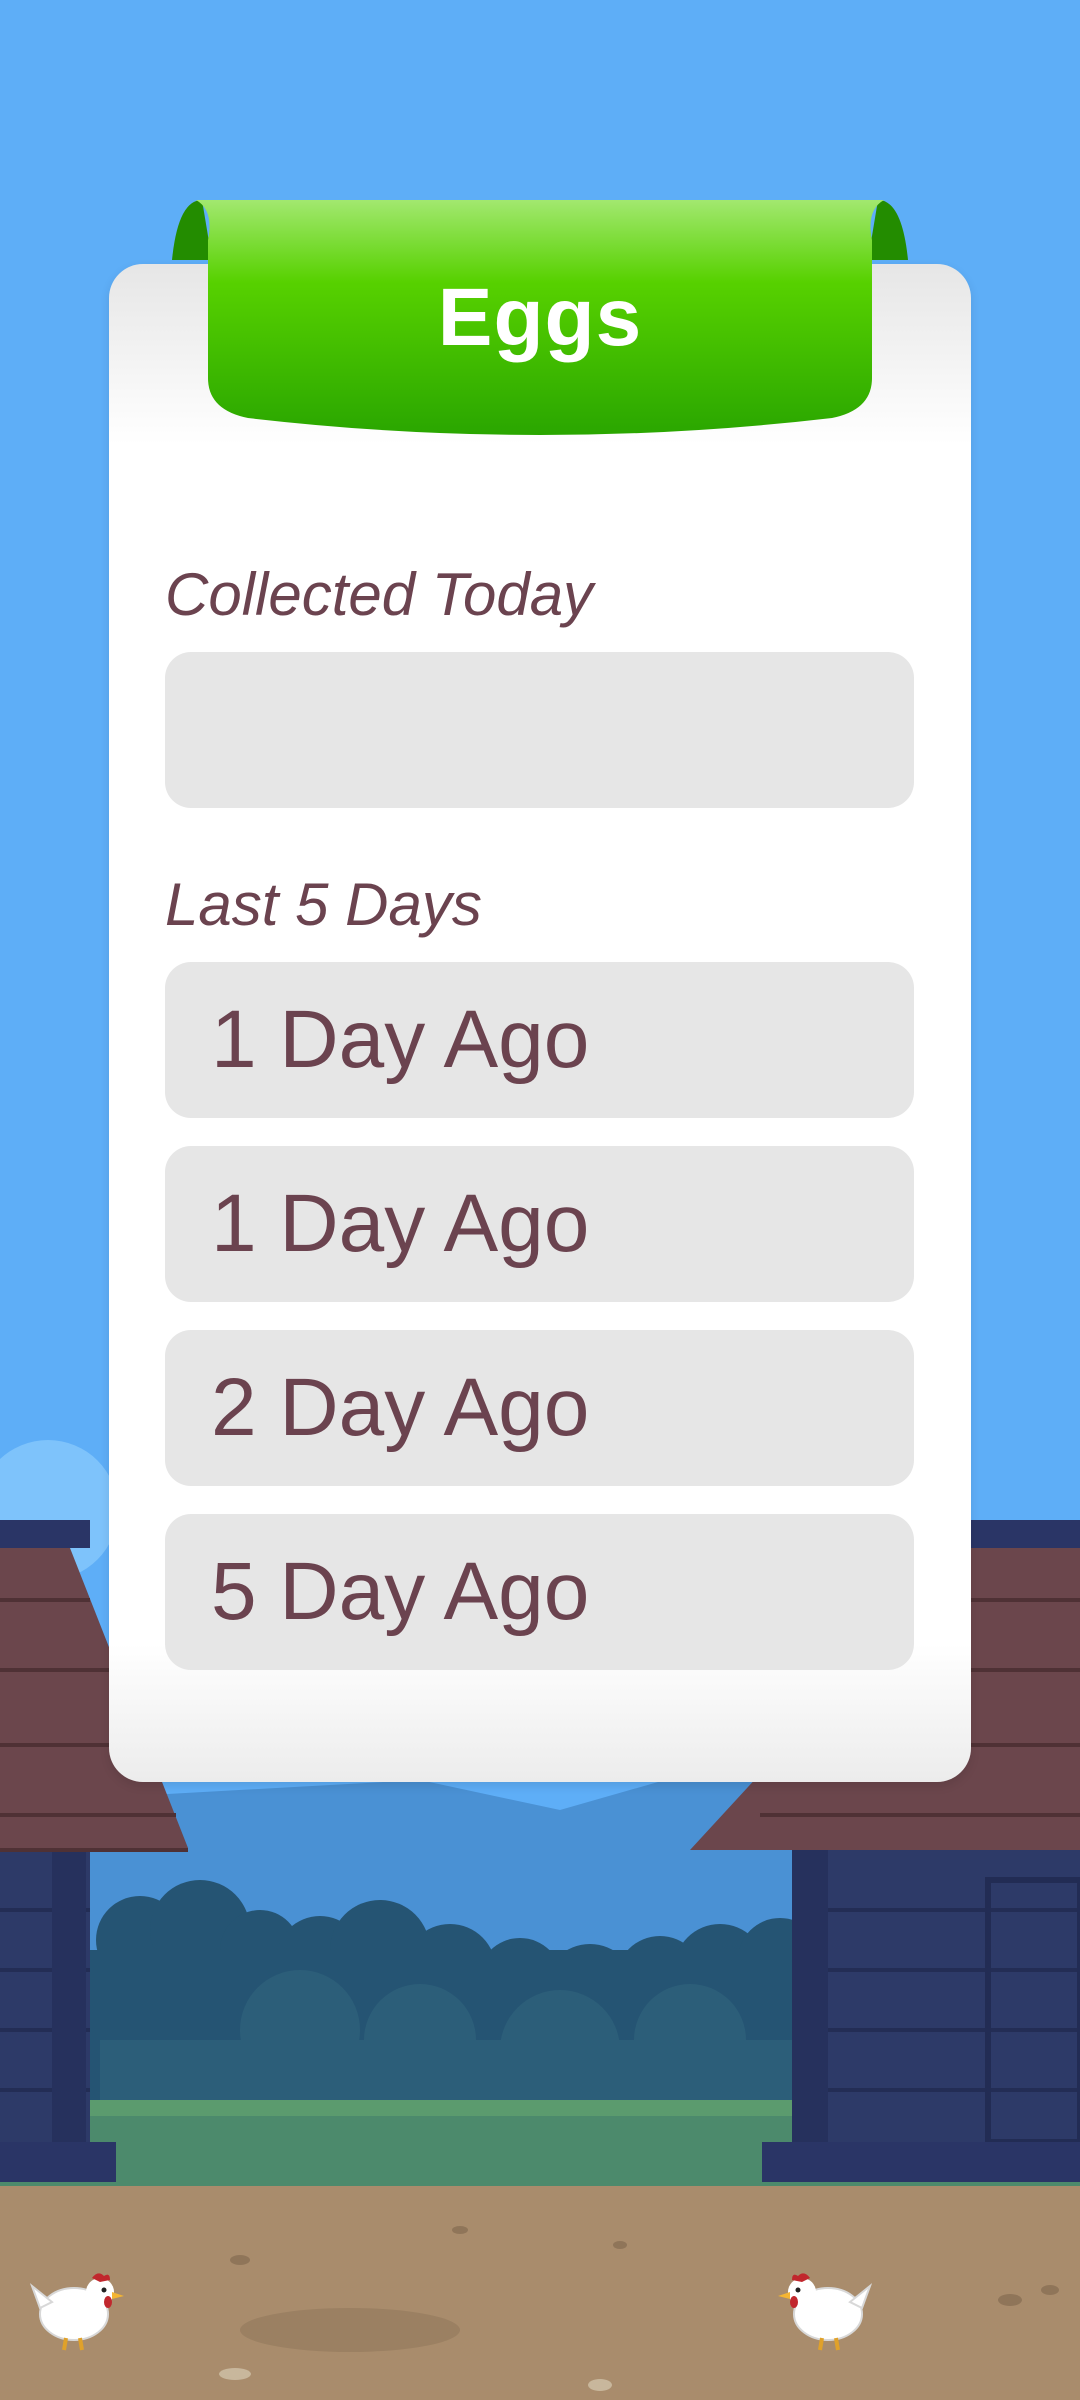 Image resolution: width=1080 pixels, height=2400 pixels. Describe the element at coordinates (440, 2108) in the screenshot. I see `grass-top` at that location.